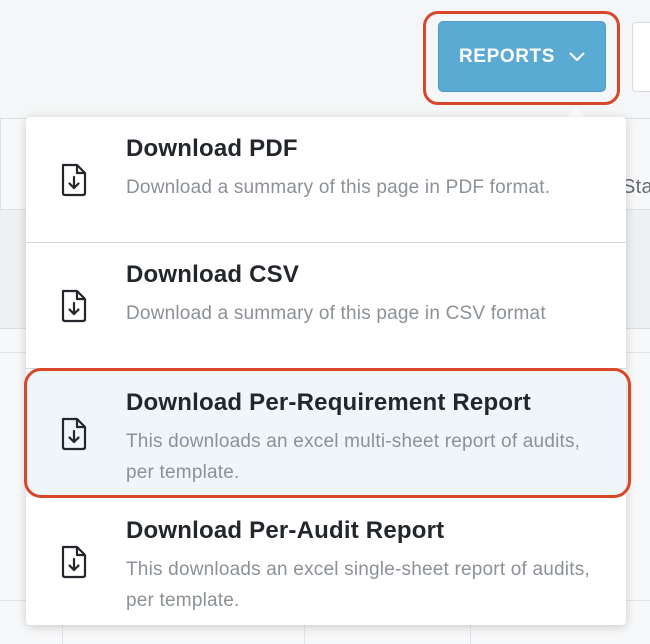 This screenshot has width=650, height=644. I want to click on status-column-header: Statu, so click(636, 187).